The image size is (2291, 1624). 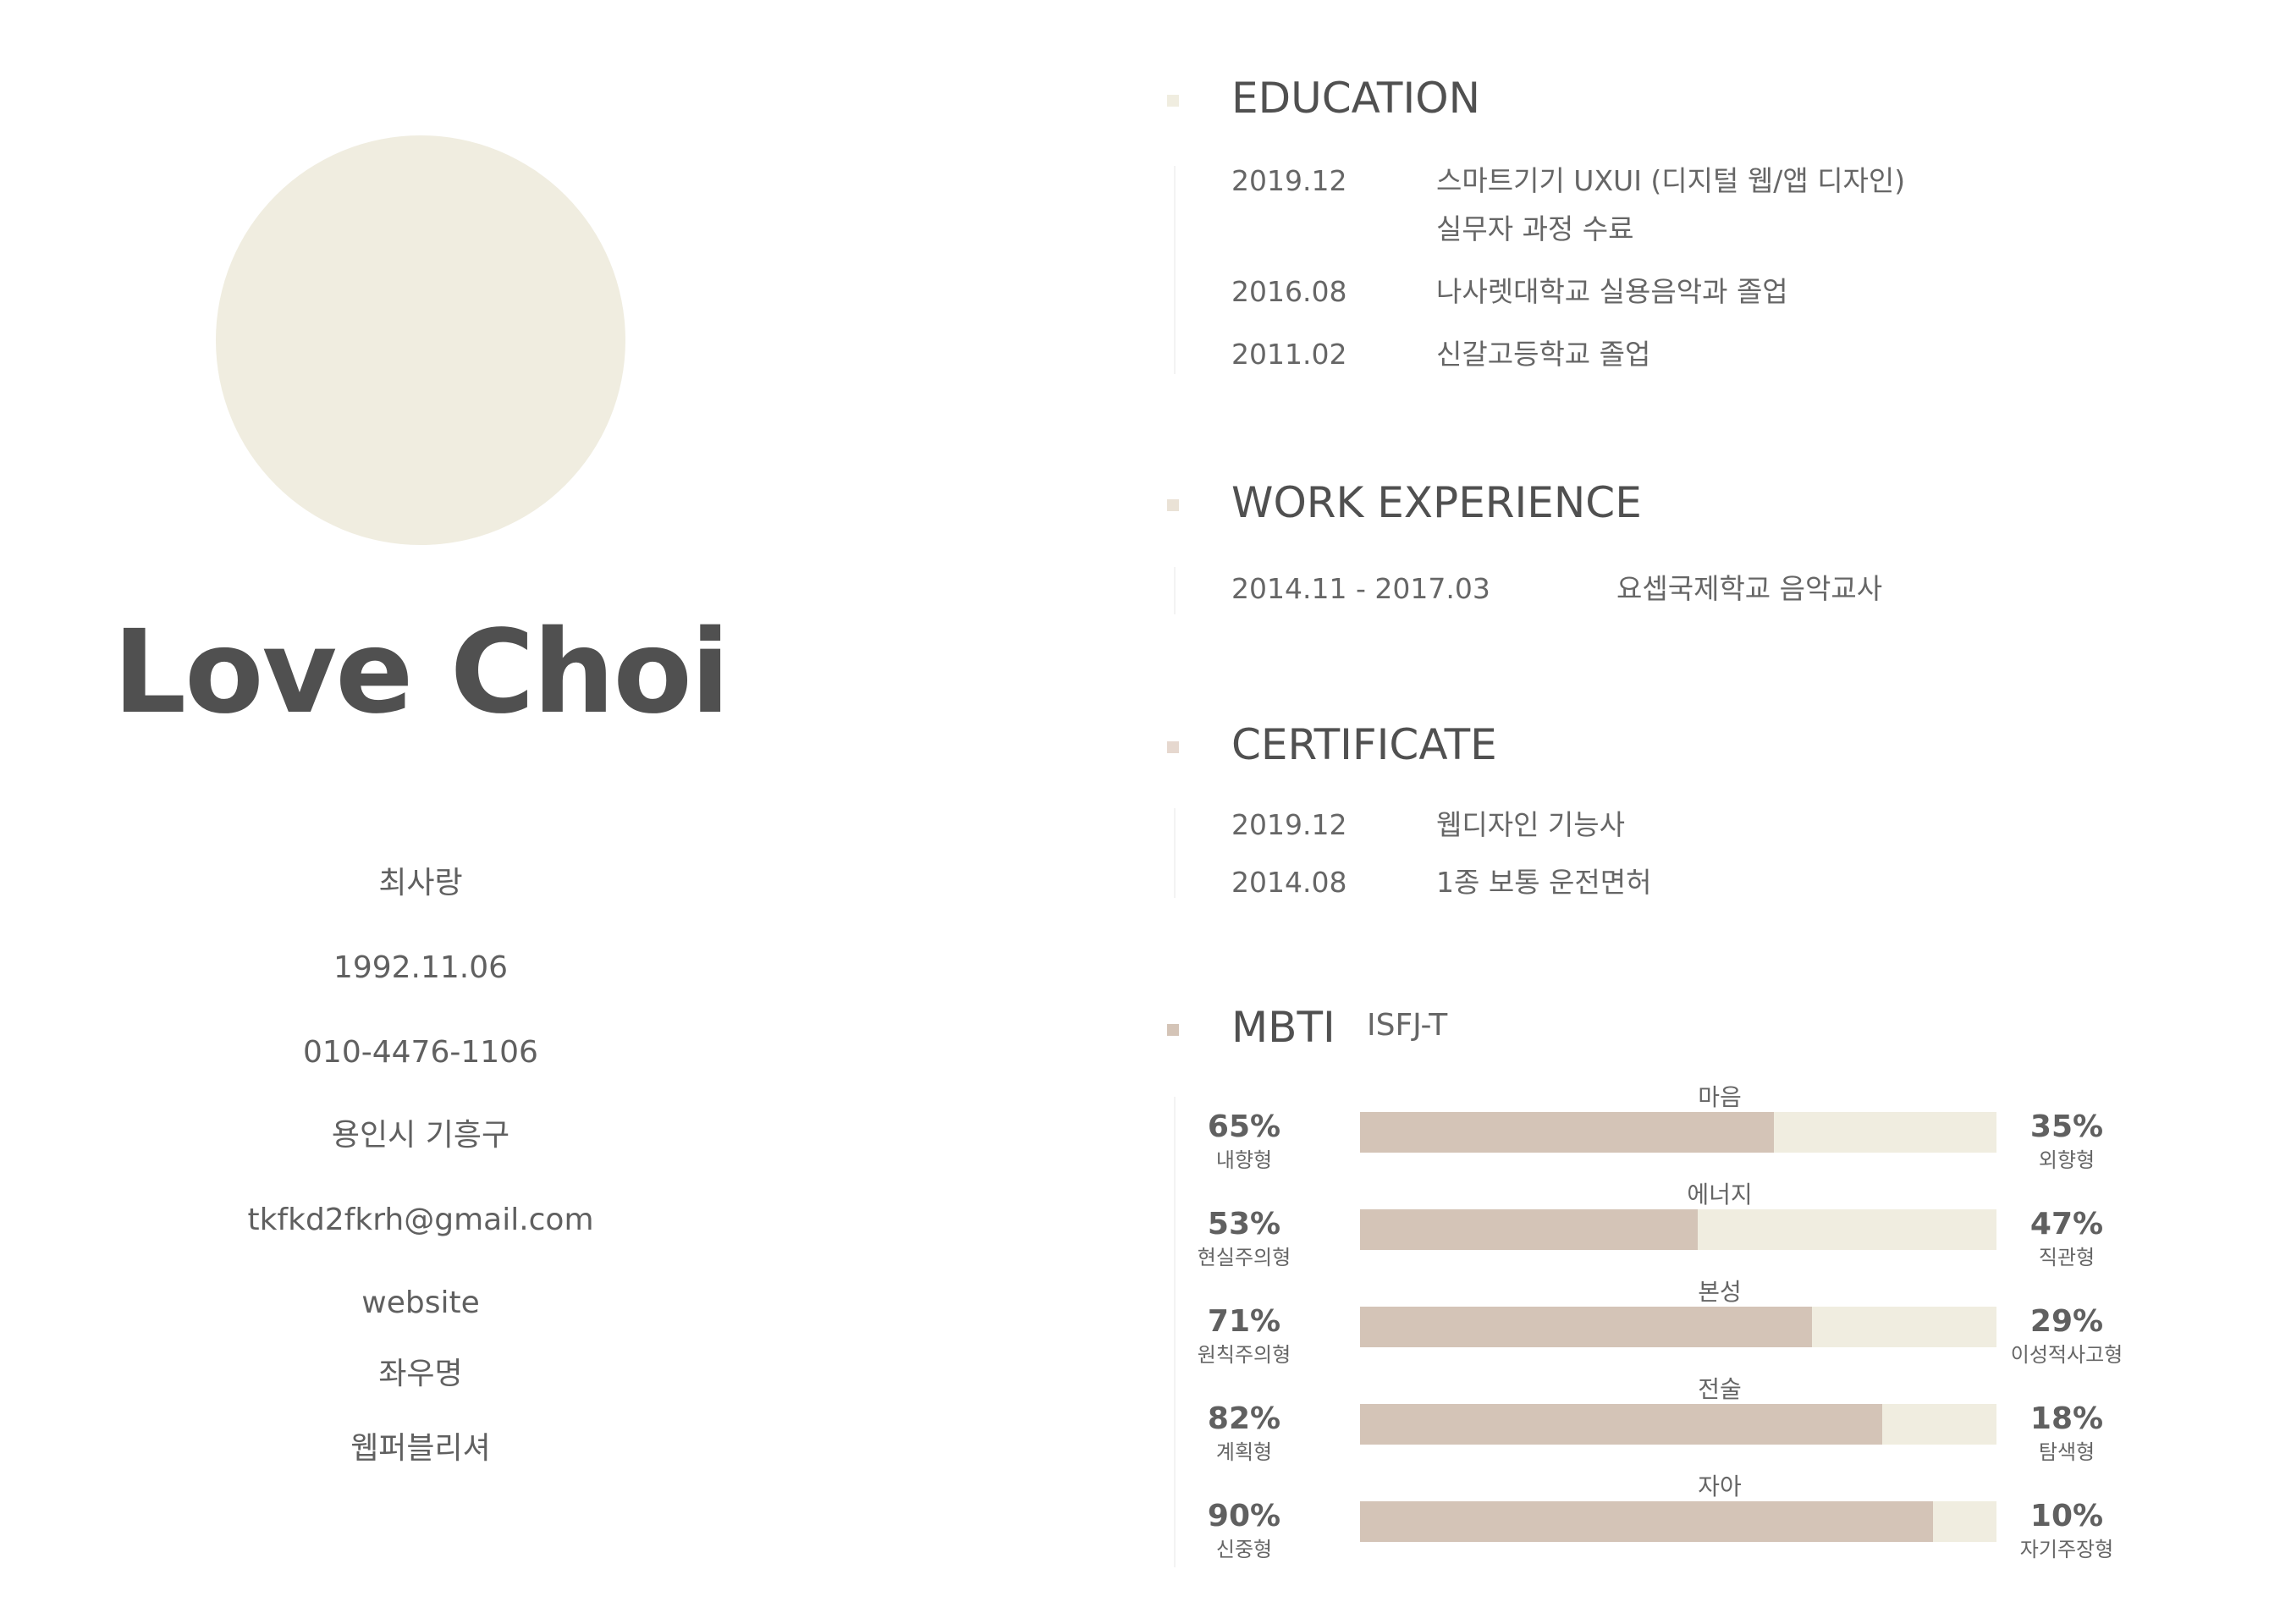 I want to click on korean-name: 최사랑, so click(x=421, y=883).